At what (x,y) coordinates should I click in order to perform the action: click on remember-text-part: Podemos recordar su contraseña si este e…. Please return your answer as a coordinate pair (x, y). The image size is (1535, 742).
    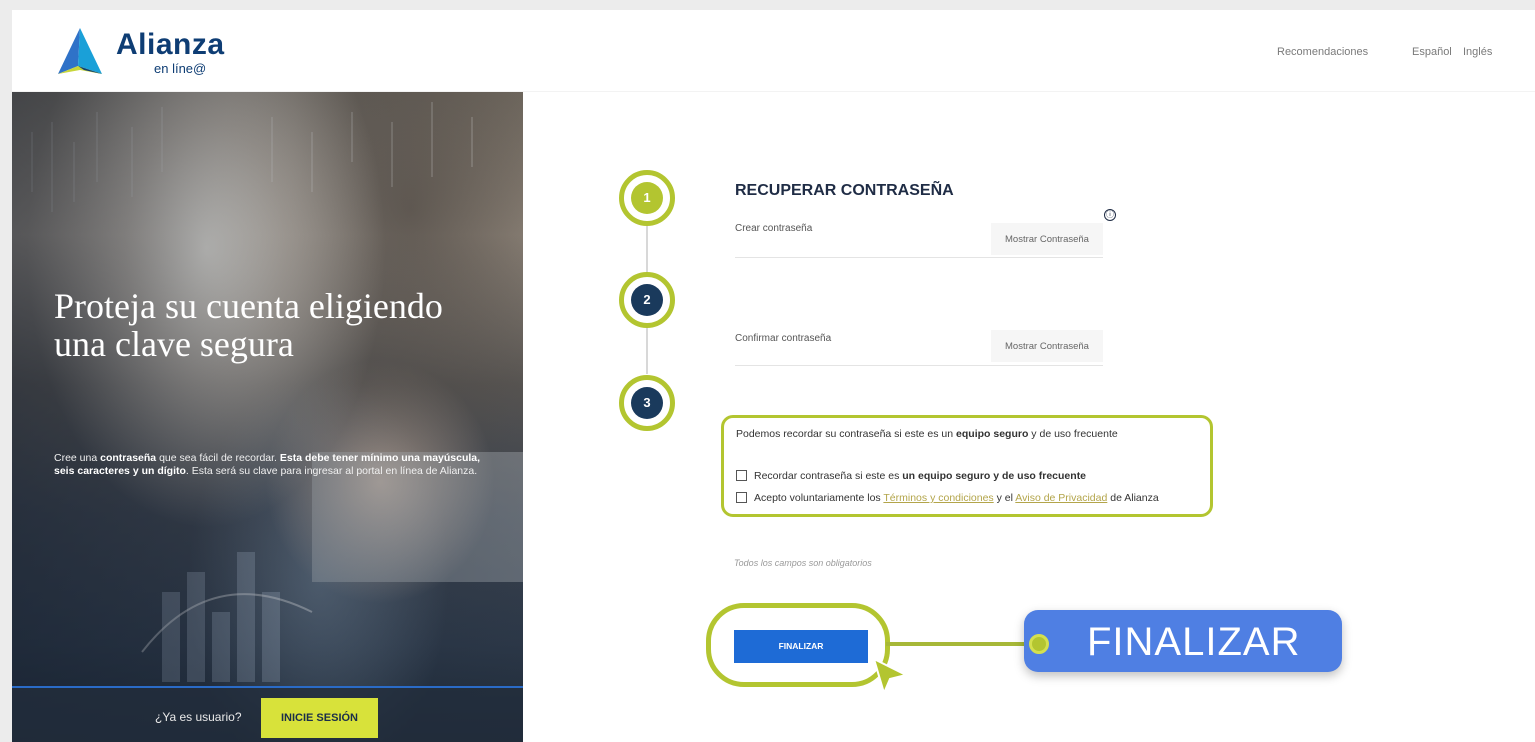
    Looking at the image, I should click on (846, 434).